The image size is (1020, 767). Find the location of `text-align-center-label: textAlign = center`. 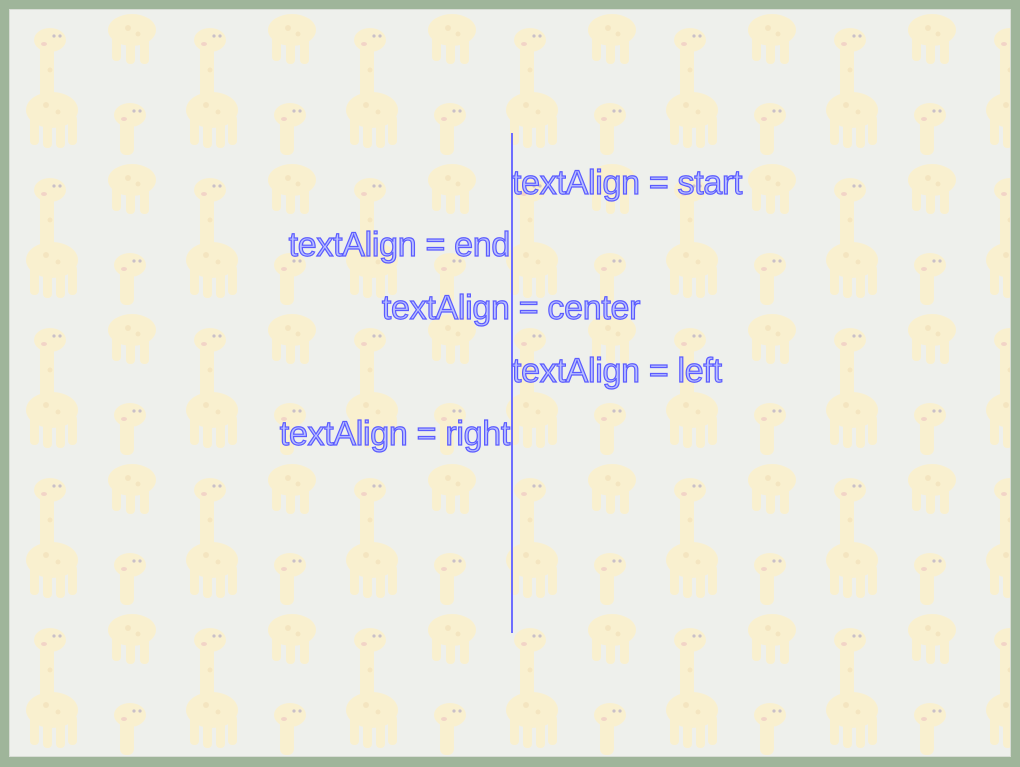

text-align-center-label: textAlign = center is located at coordinates (511, 308).